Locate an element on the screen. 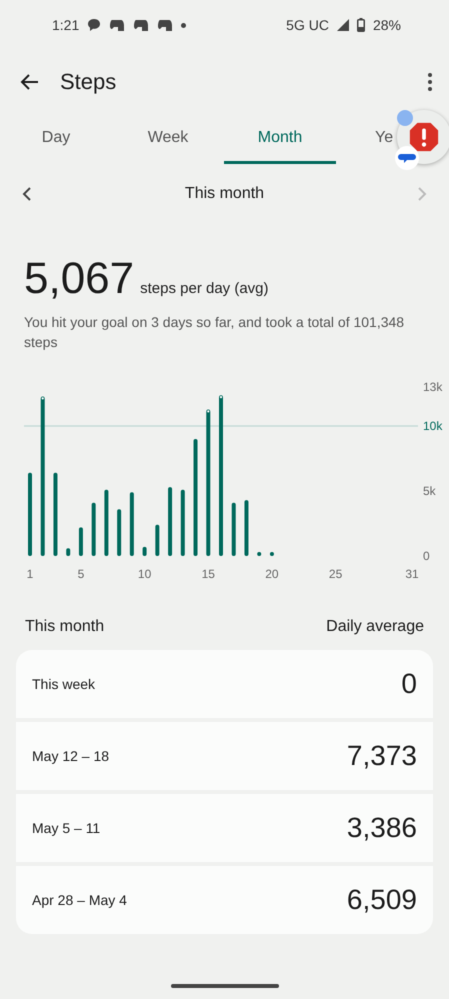  column-title: Daily average is located at coordinates (375, 627).